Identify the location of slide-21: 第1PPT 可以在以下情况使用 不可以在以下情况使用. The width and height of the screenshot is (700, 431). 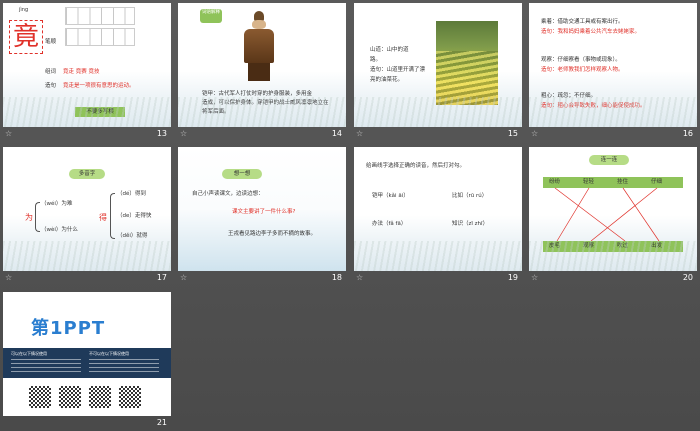
(87, 354).